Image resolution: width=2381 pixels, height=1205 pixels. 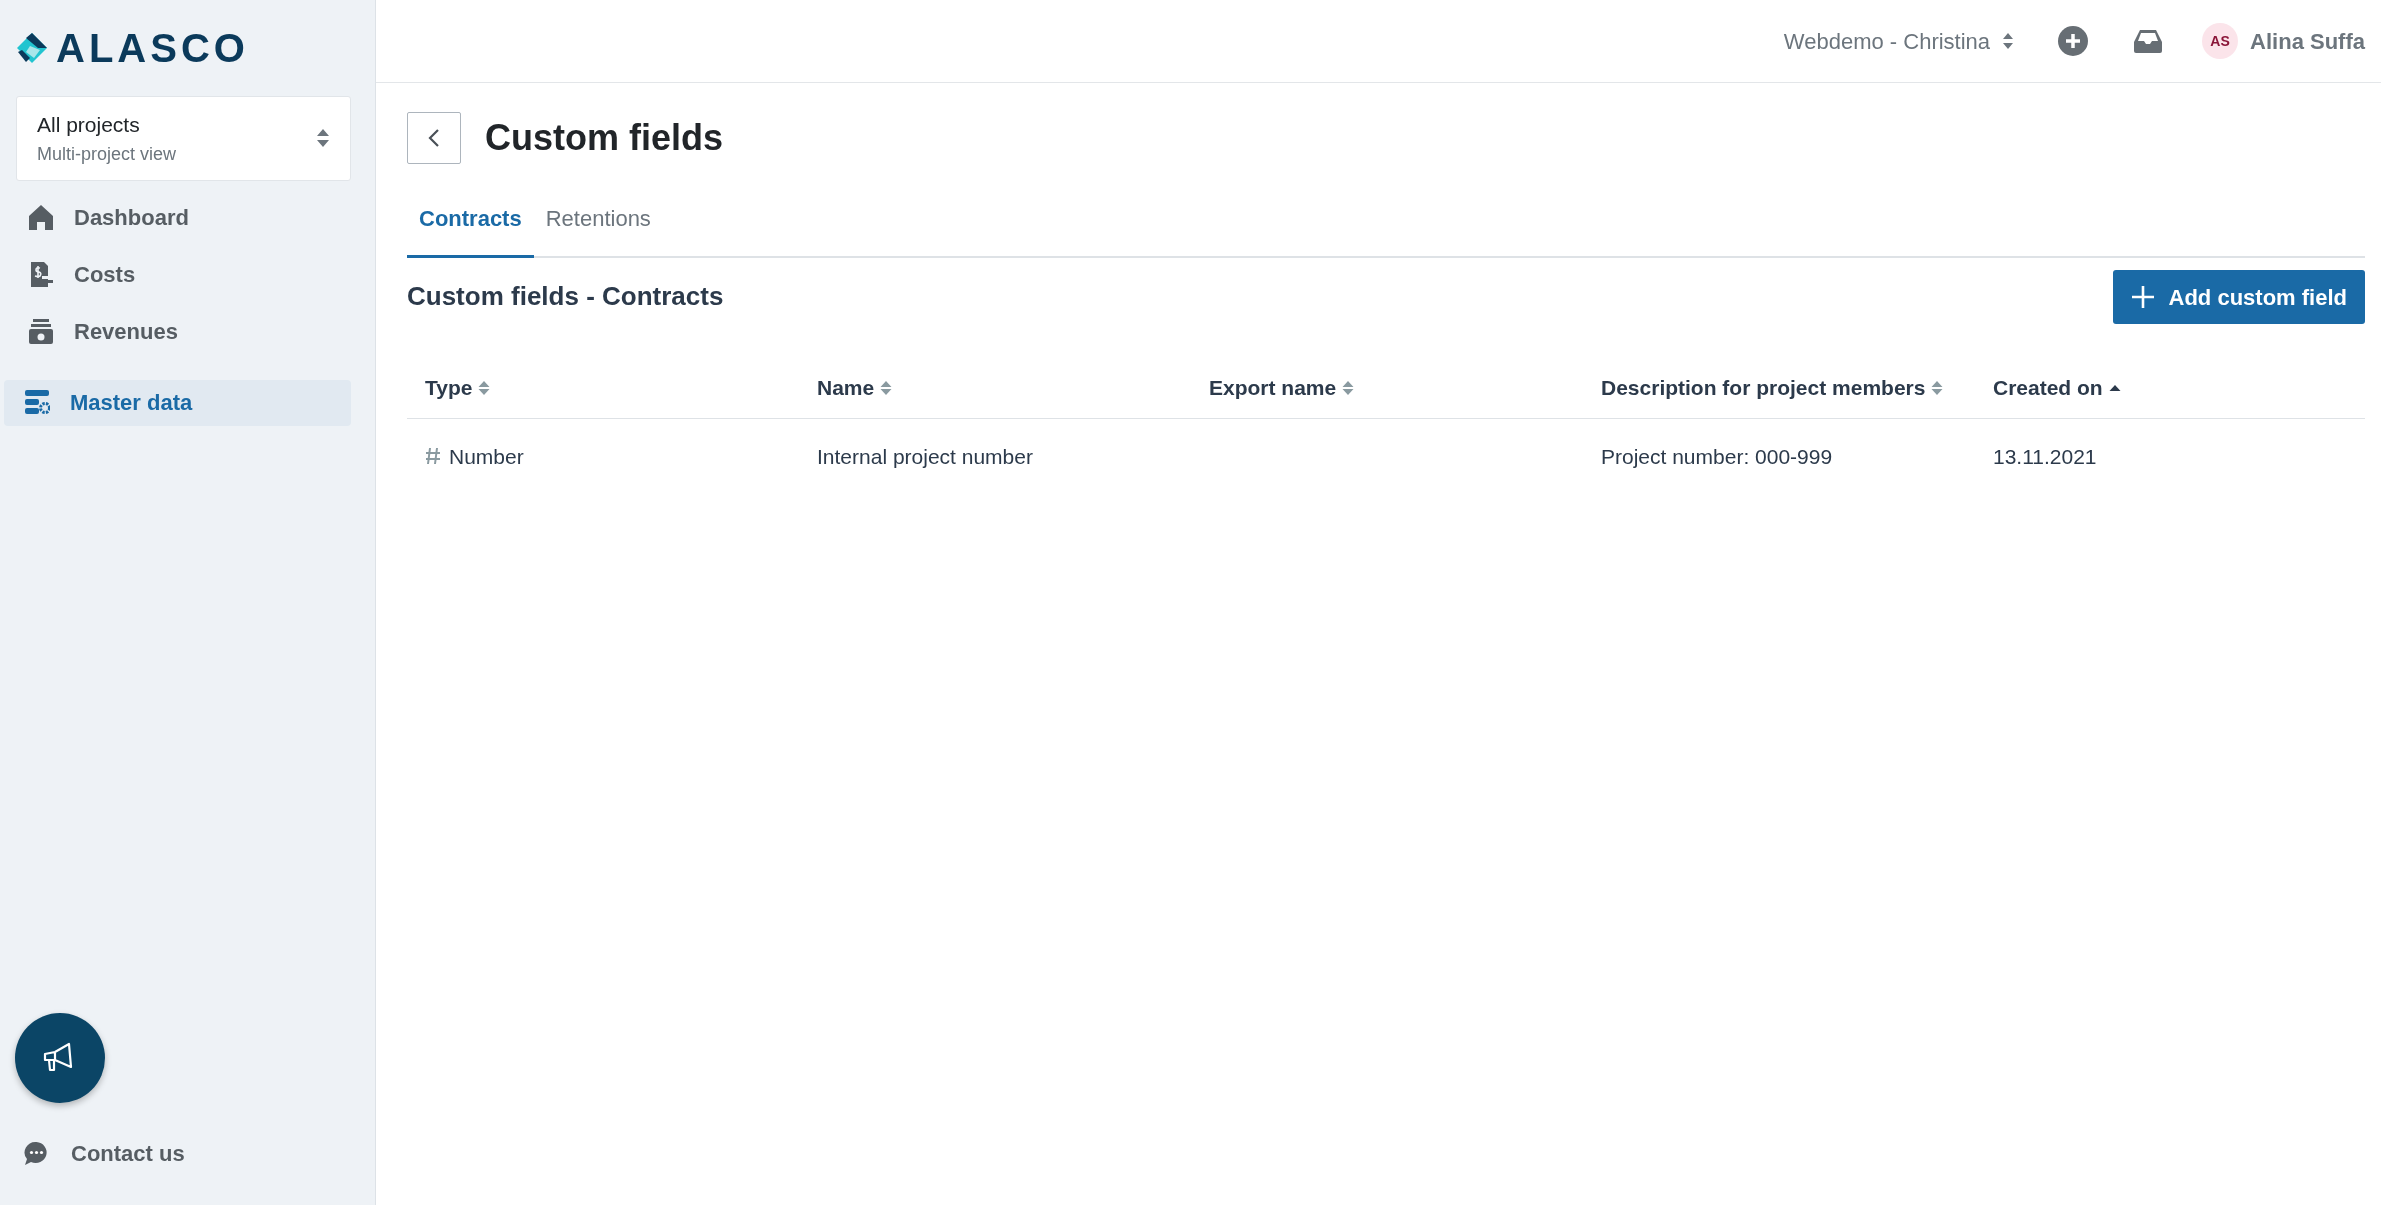 I want to click on logo-text: ALASCO, so click(x=152, y=48).